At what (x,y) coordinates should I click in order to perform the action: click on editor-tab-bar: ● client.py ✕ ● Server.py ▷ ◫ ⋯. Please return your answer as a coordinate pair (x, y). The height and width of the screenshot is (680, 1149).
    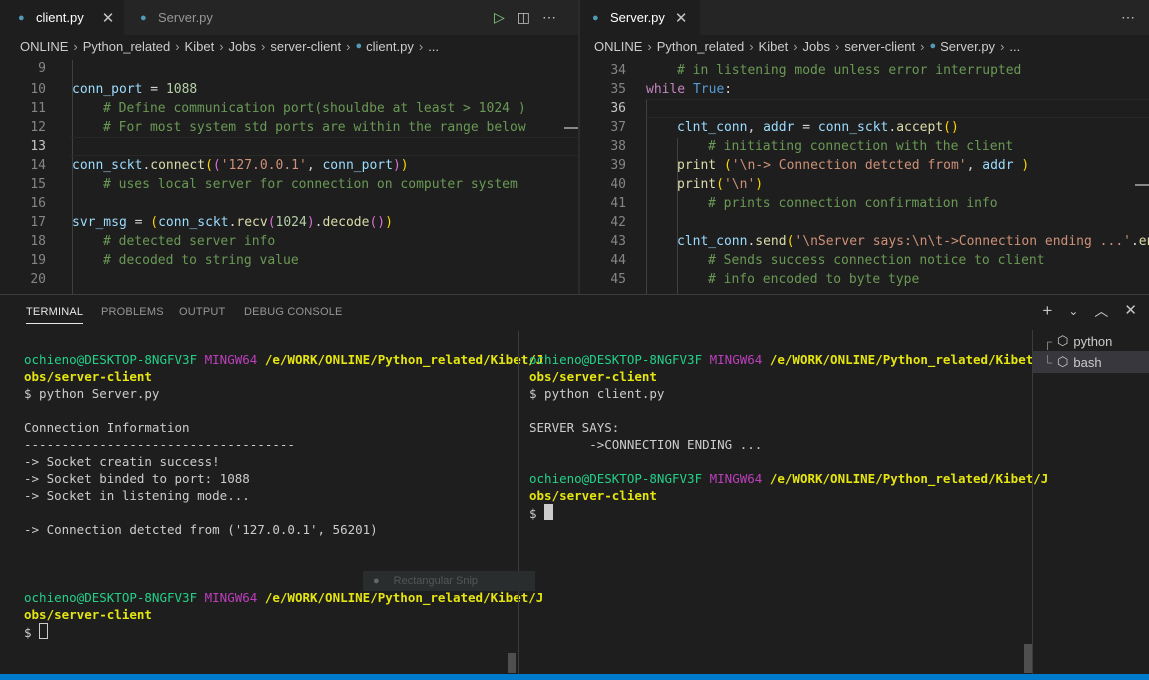
    Looking at the image, I should click on (289, 17).